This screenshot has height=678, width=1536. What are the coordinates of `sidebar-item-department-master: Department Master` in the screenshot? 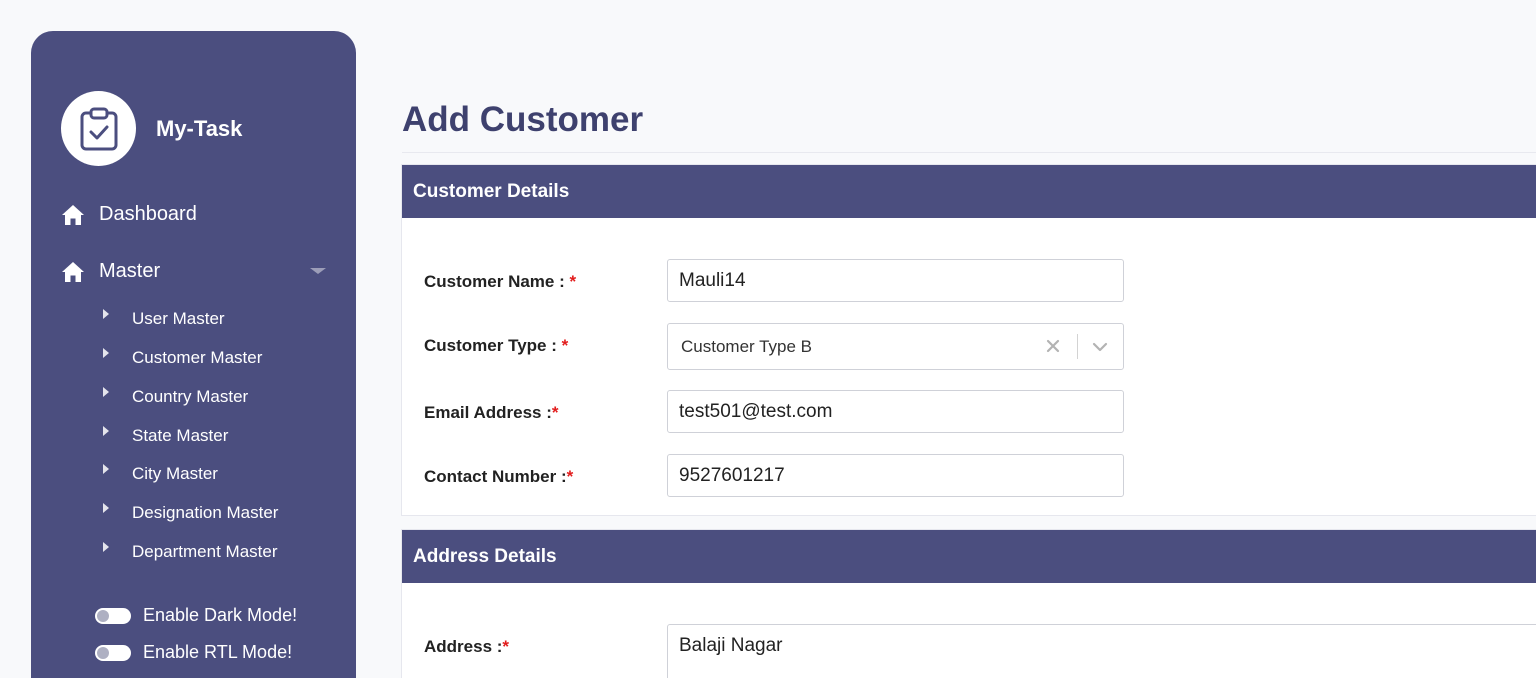 It's located at (190, 552).